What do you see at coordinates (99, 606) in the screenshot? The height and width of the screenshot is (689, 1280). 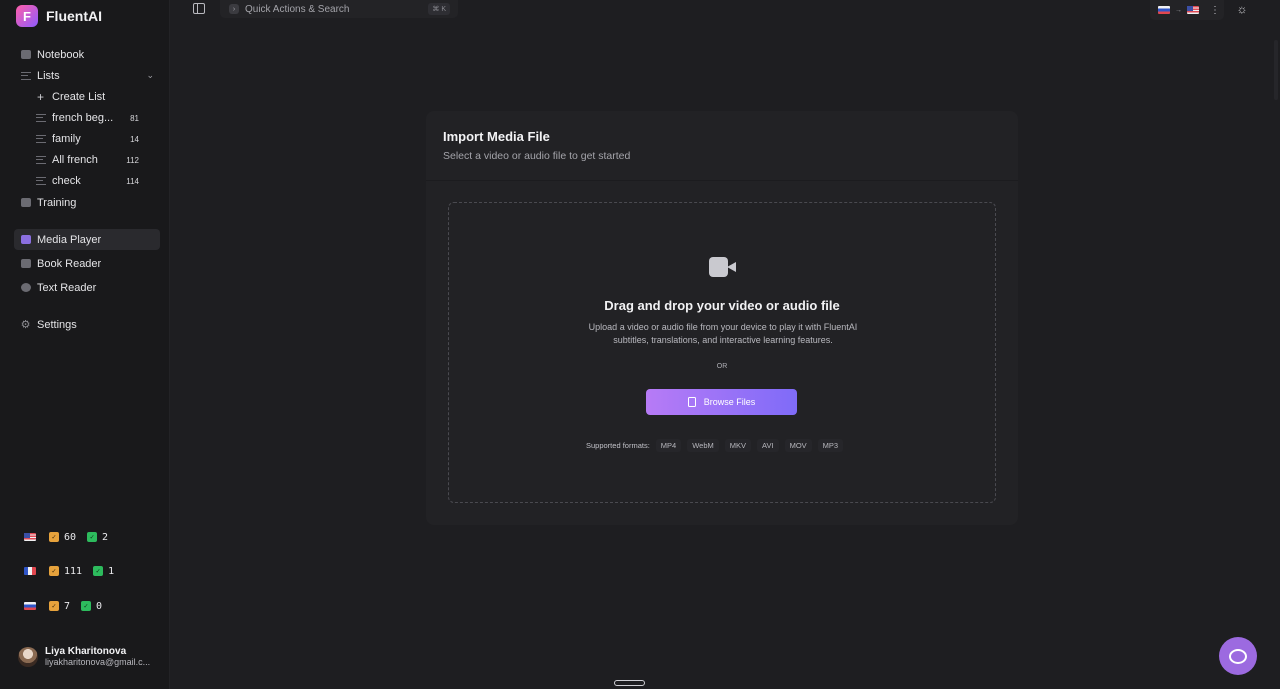 I see `stat-green-value: 0` at bounding box center [99, 606].